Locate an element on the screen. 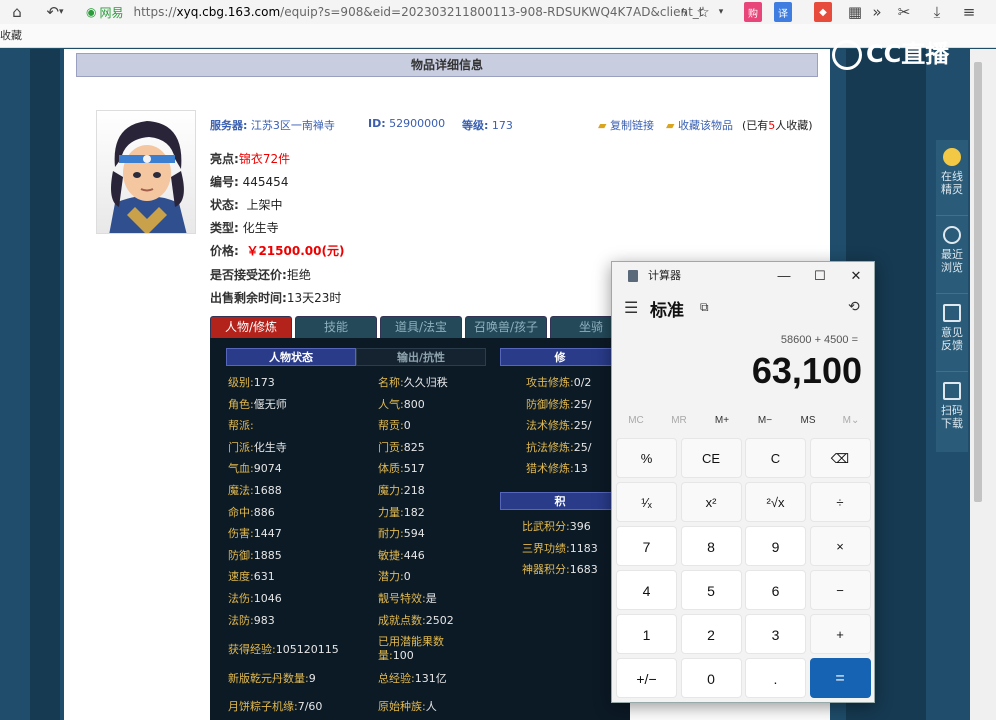  type-value: 化生寺 is located at coordinates (260, 228).